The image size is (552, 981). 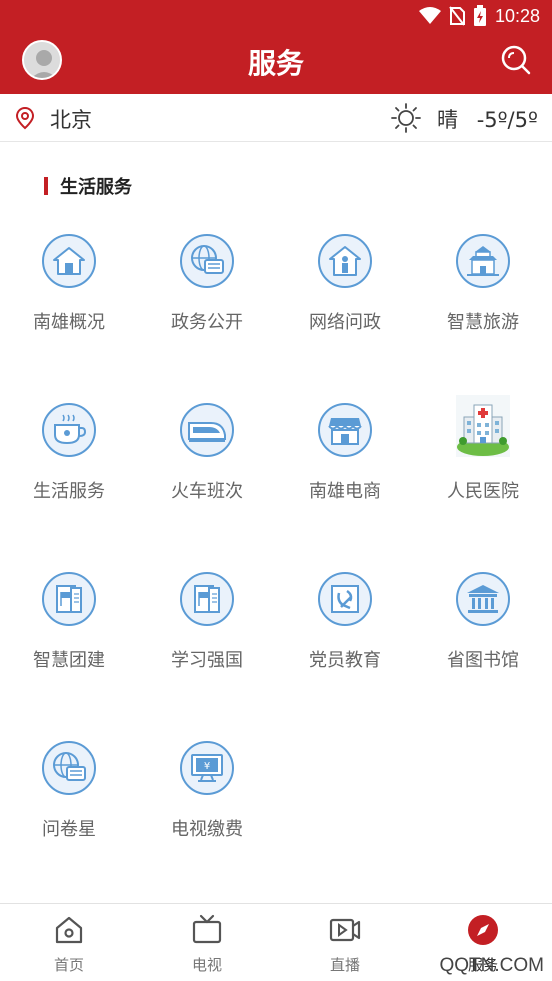 What do you see at coordinates (406, 118) in the screenshot?
I see `sun-icon` at bounding box center [406, 118].